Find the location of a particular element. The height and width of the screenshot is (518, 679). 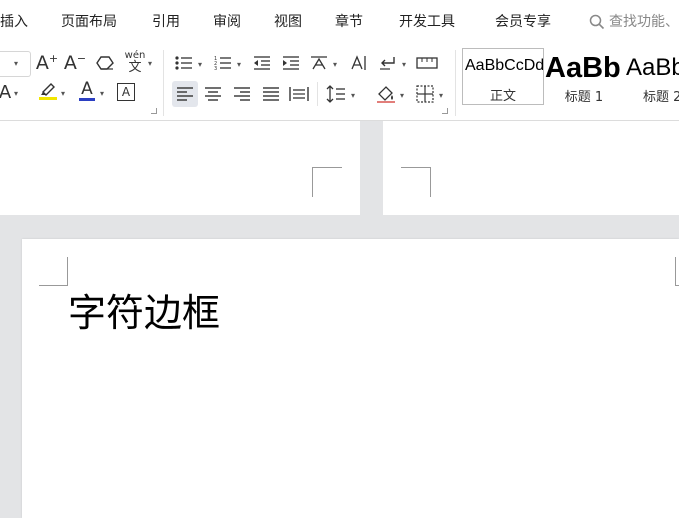

menu-bar: 插入 页面布局 引用 审阅 视图 章节 开发工具 会员专享 查找功能、 is located at coordinates (339, 22).